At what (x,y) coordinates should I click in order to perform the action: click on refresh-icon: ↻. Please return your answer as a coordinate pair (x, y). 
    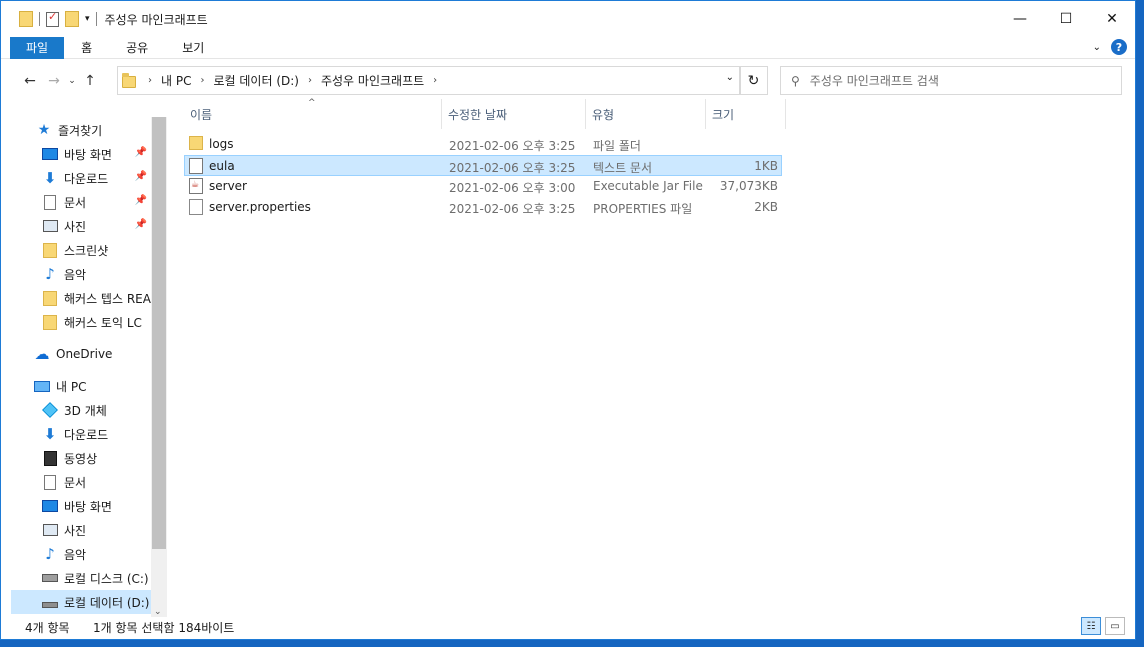
    Looking at the image, I should click on (753, 80).